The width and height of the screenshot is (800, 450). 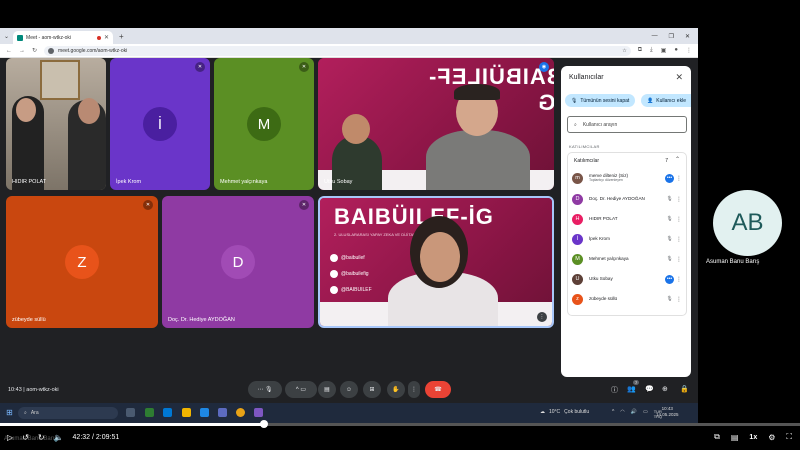 What do you see at coordinates (327, 389) in the screenshot?
I see `captions-button: ▤` at bounding box center [327, 389].